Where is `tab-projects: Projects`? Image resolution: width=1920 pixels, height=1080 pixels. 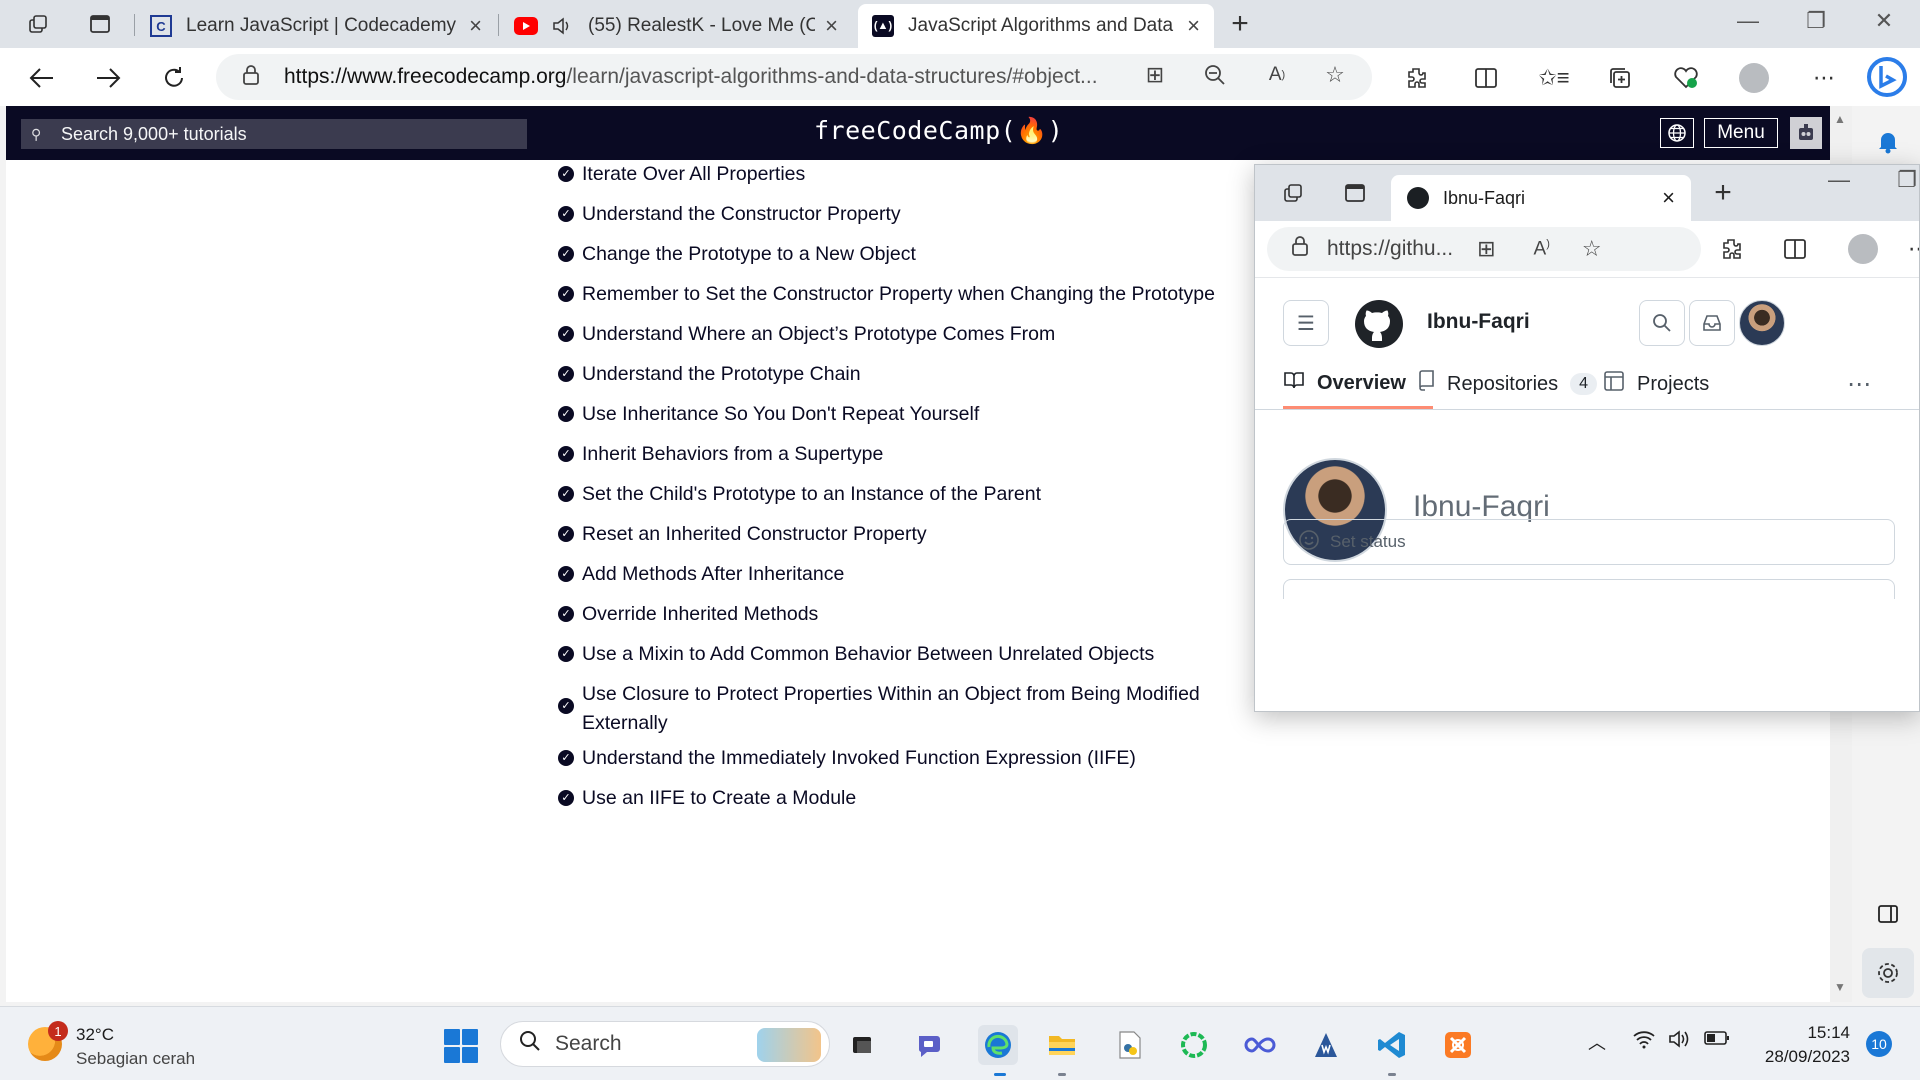
tab-projects: Projects is located at coordinates (1656, 384).